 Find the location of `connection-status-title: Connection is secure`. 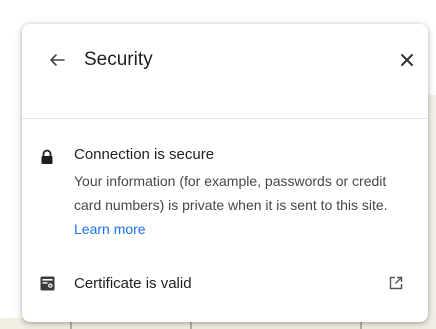

connection-status-title: Connection is secure is located at coordinates (144, 154).